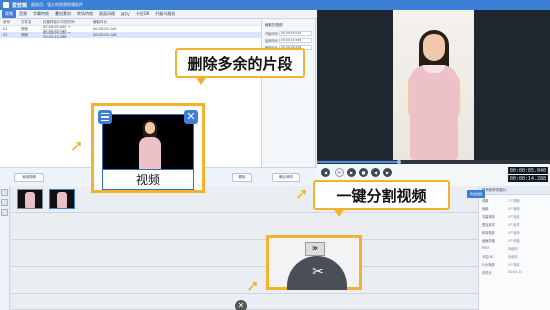  Describe the element at coordinates (501, 209) in the screenshot. I see `property-row: 音频 0个音频` at that location.